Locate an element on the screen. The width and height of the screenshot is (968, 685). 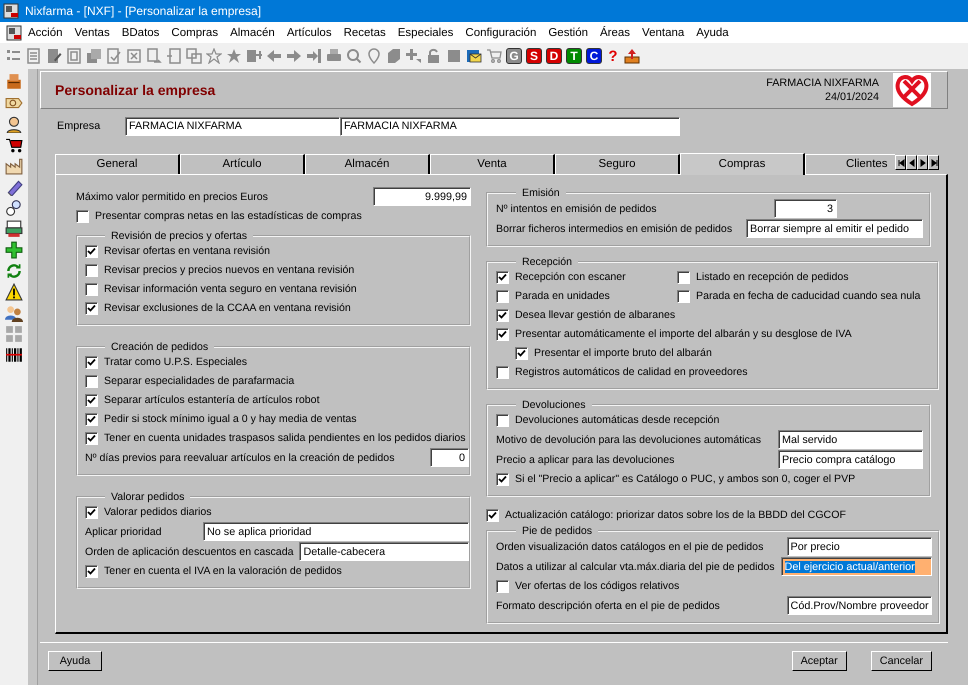
toolbar-button: S is located at coordinates (534, 56).